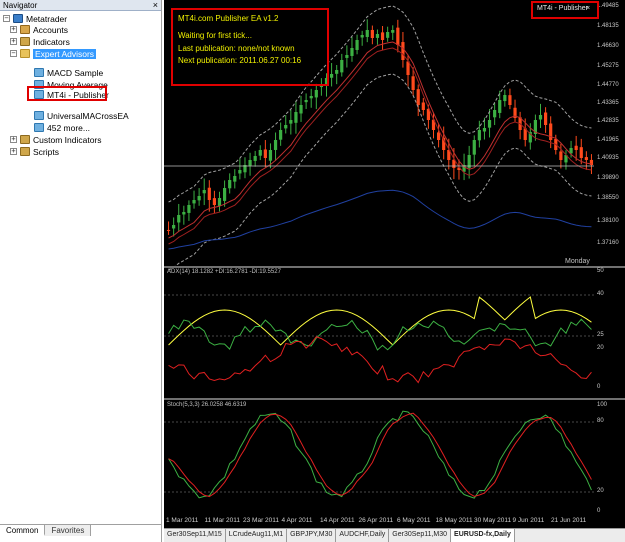  I want to click on date-tick-label: 23 Mar 2011, so click(261, 520).